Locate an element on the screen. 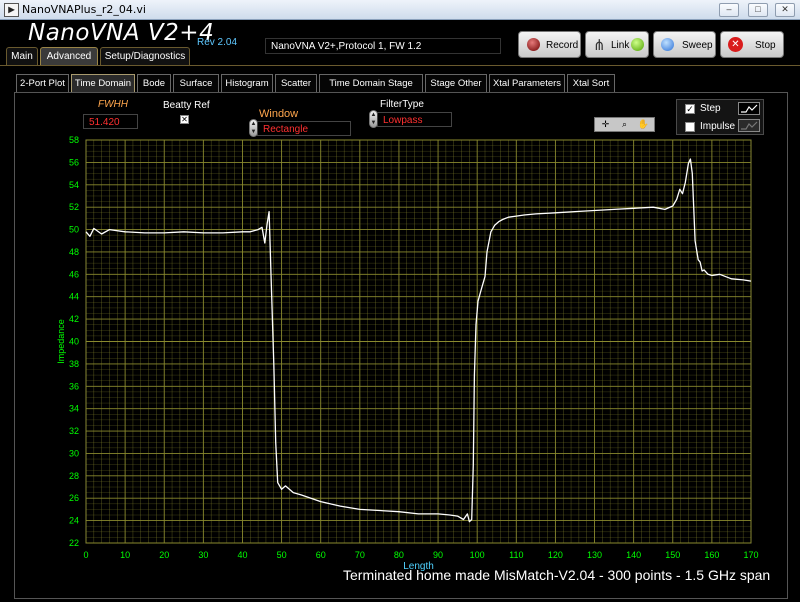 The image size is (800, 602). y-tick-label: 56 is located at coordinates (74, 162).